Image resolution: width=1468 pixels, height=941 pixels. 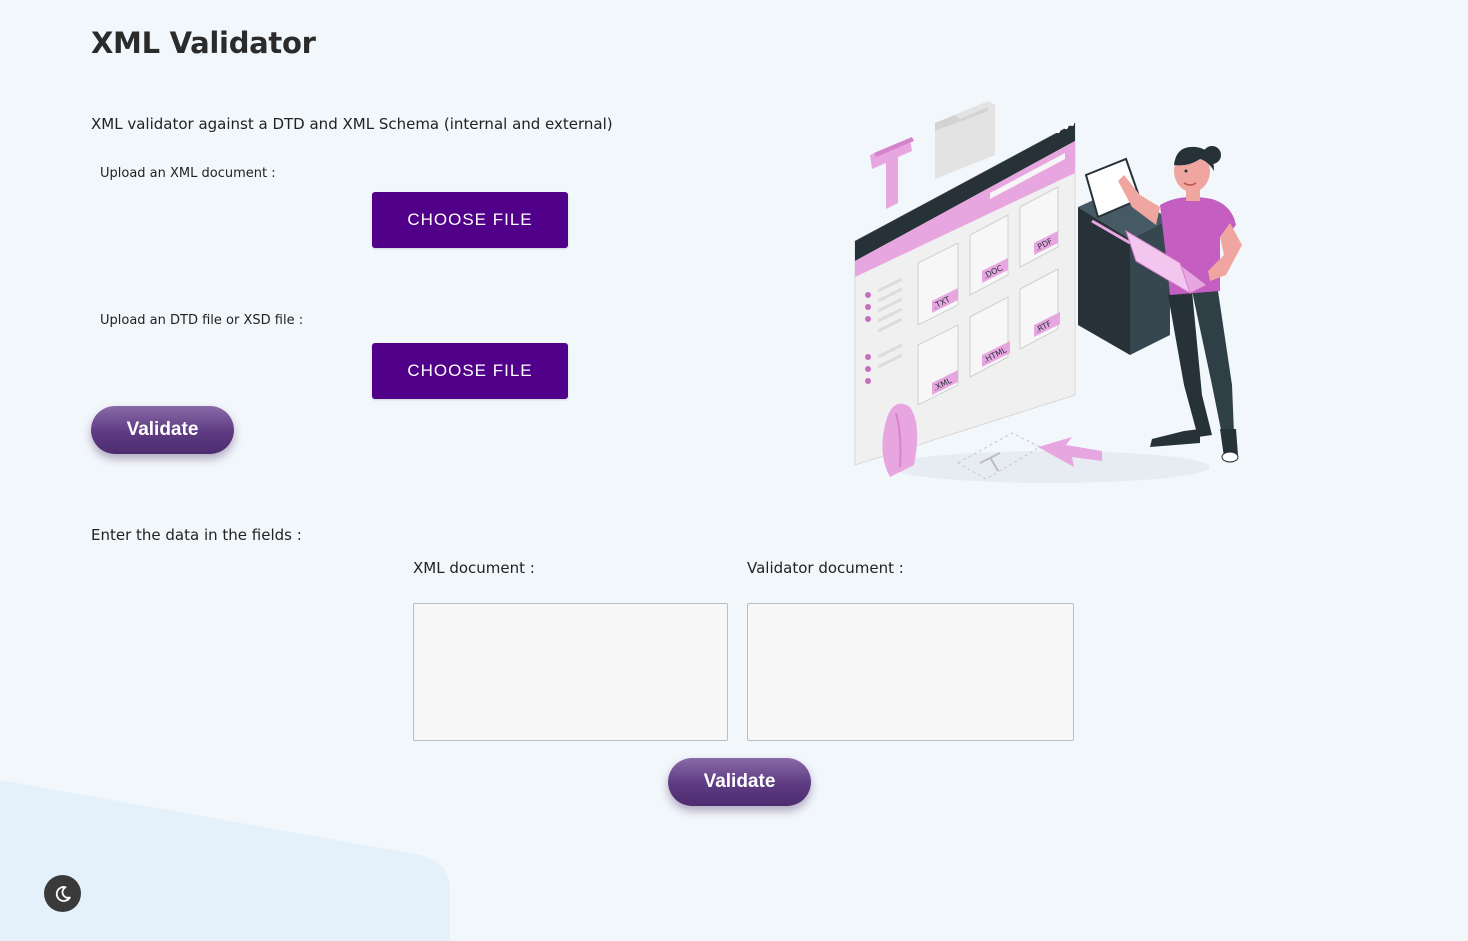 What do you see at coordinates (470, 371) in the screenshot?
I see `schema-choose-file-button: CHOOSE FILE` at bounding box center [470, 371].